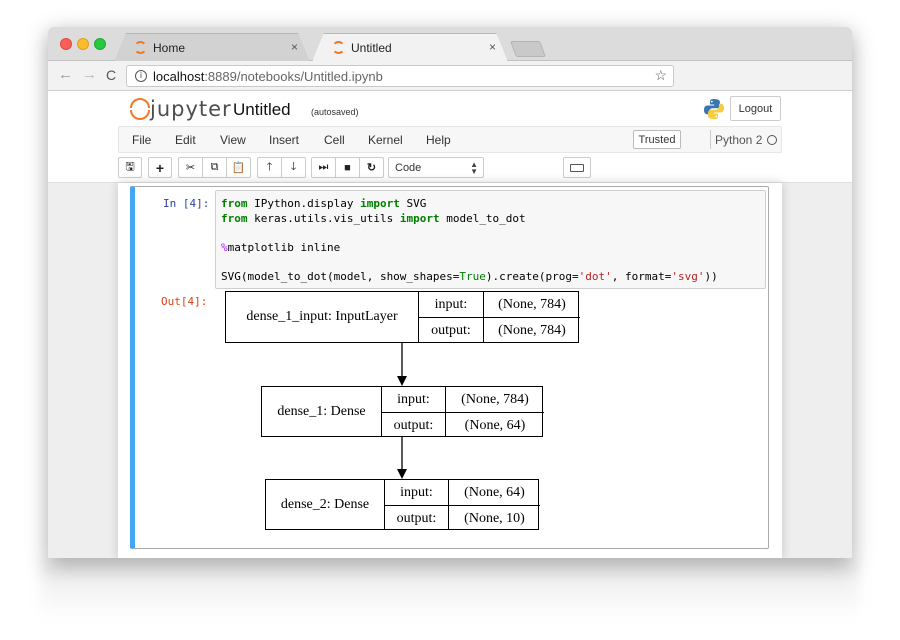 Image resolution: width=900 pixels, height=640 pixels. What do you see at coordinates (335, 112) in the screenshot?
I see `autosave-status: (autosaved)` at bounding box center [335, 112].